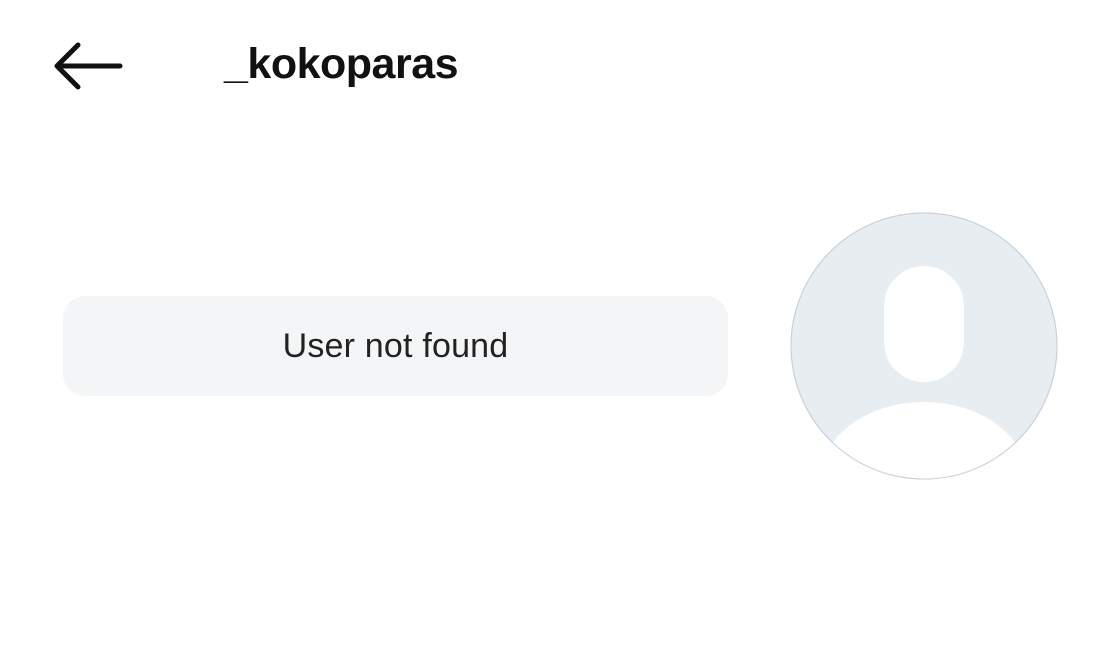  I want to click on default-avatar-icon, so click(924, 346).